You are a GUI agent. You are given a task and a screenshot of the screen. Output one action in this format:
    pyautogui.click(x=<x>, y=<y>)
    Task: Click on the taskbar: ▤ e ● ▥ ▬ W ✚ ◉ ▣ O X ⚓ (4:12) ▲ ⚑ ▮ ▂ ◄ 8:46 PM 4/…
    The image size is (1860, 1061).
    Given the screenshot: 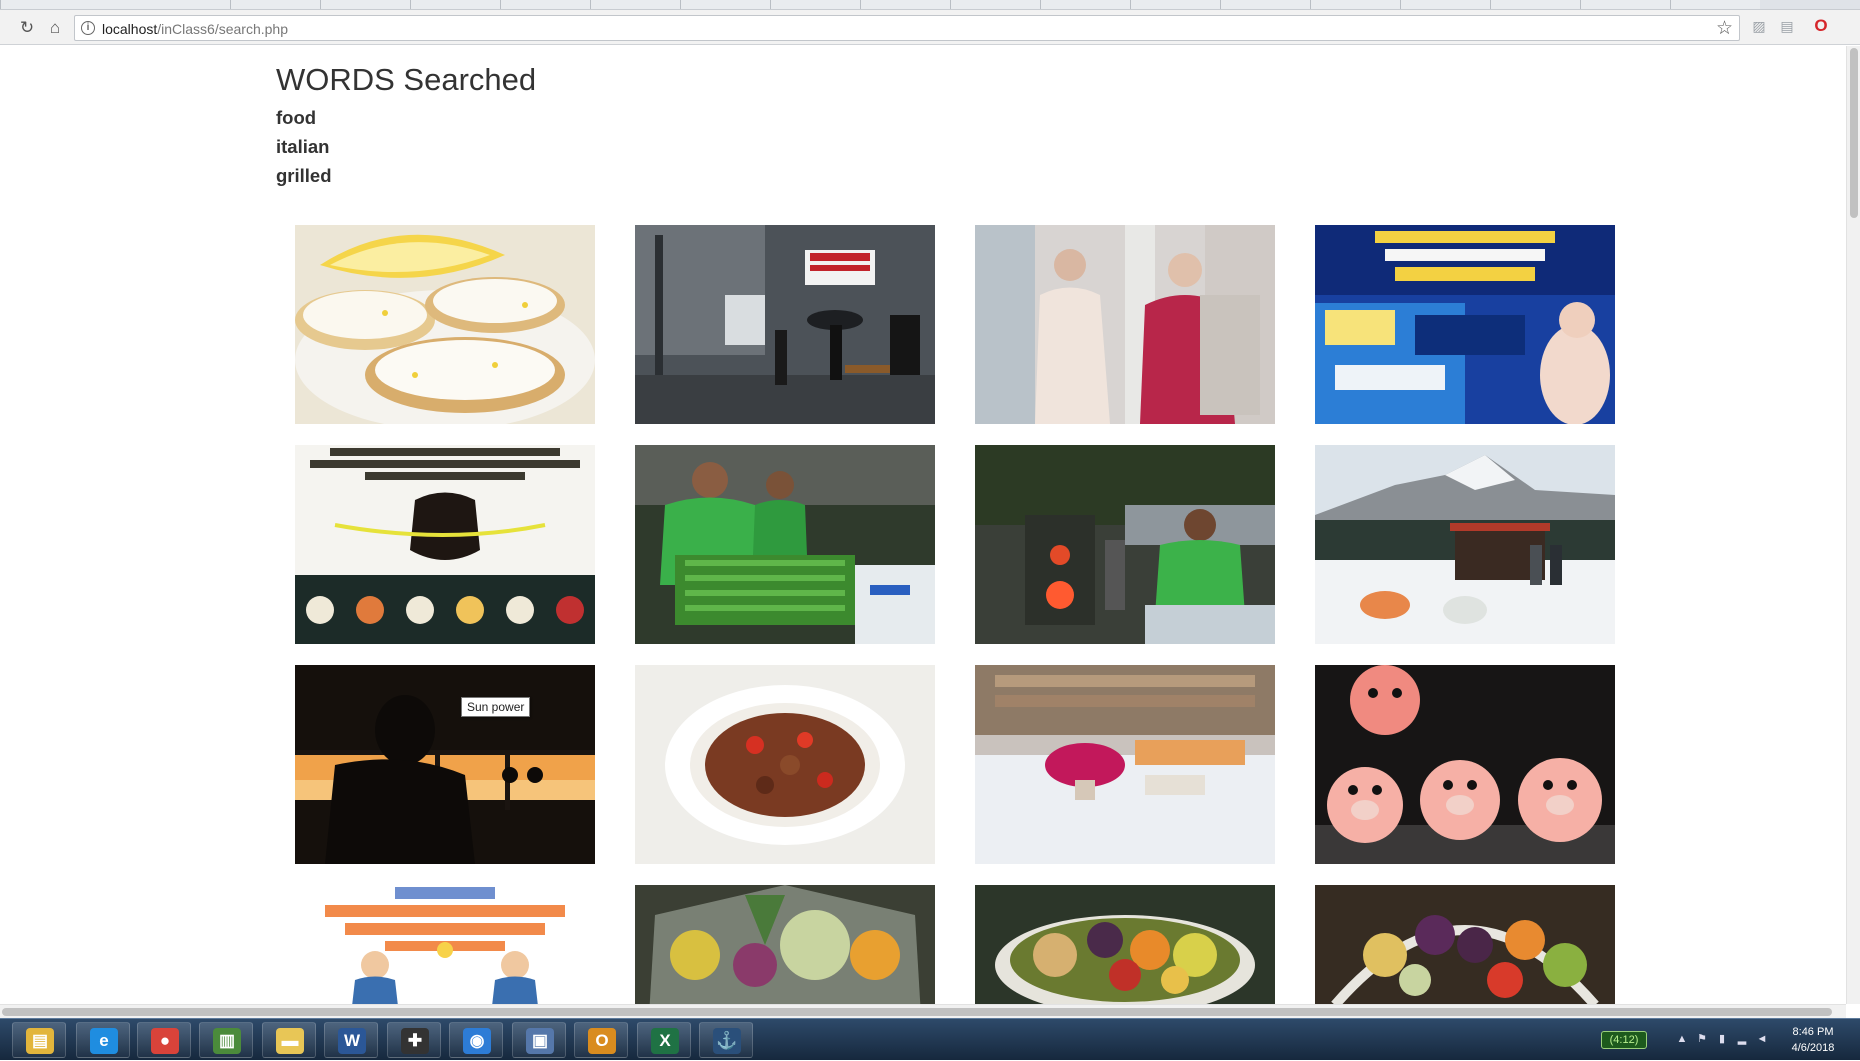 What is the action you would take?
    pyautogui.click(x=930, y=1039)
    